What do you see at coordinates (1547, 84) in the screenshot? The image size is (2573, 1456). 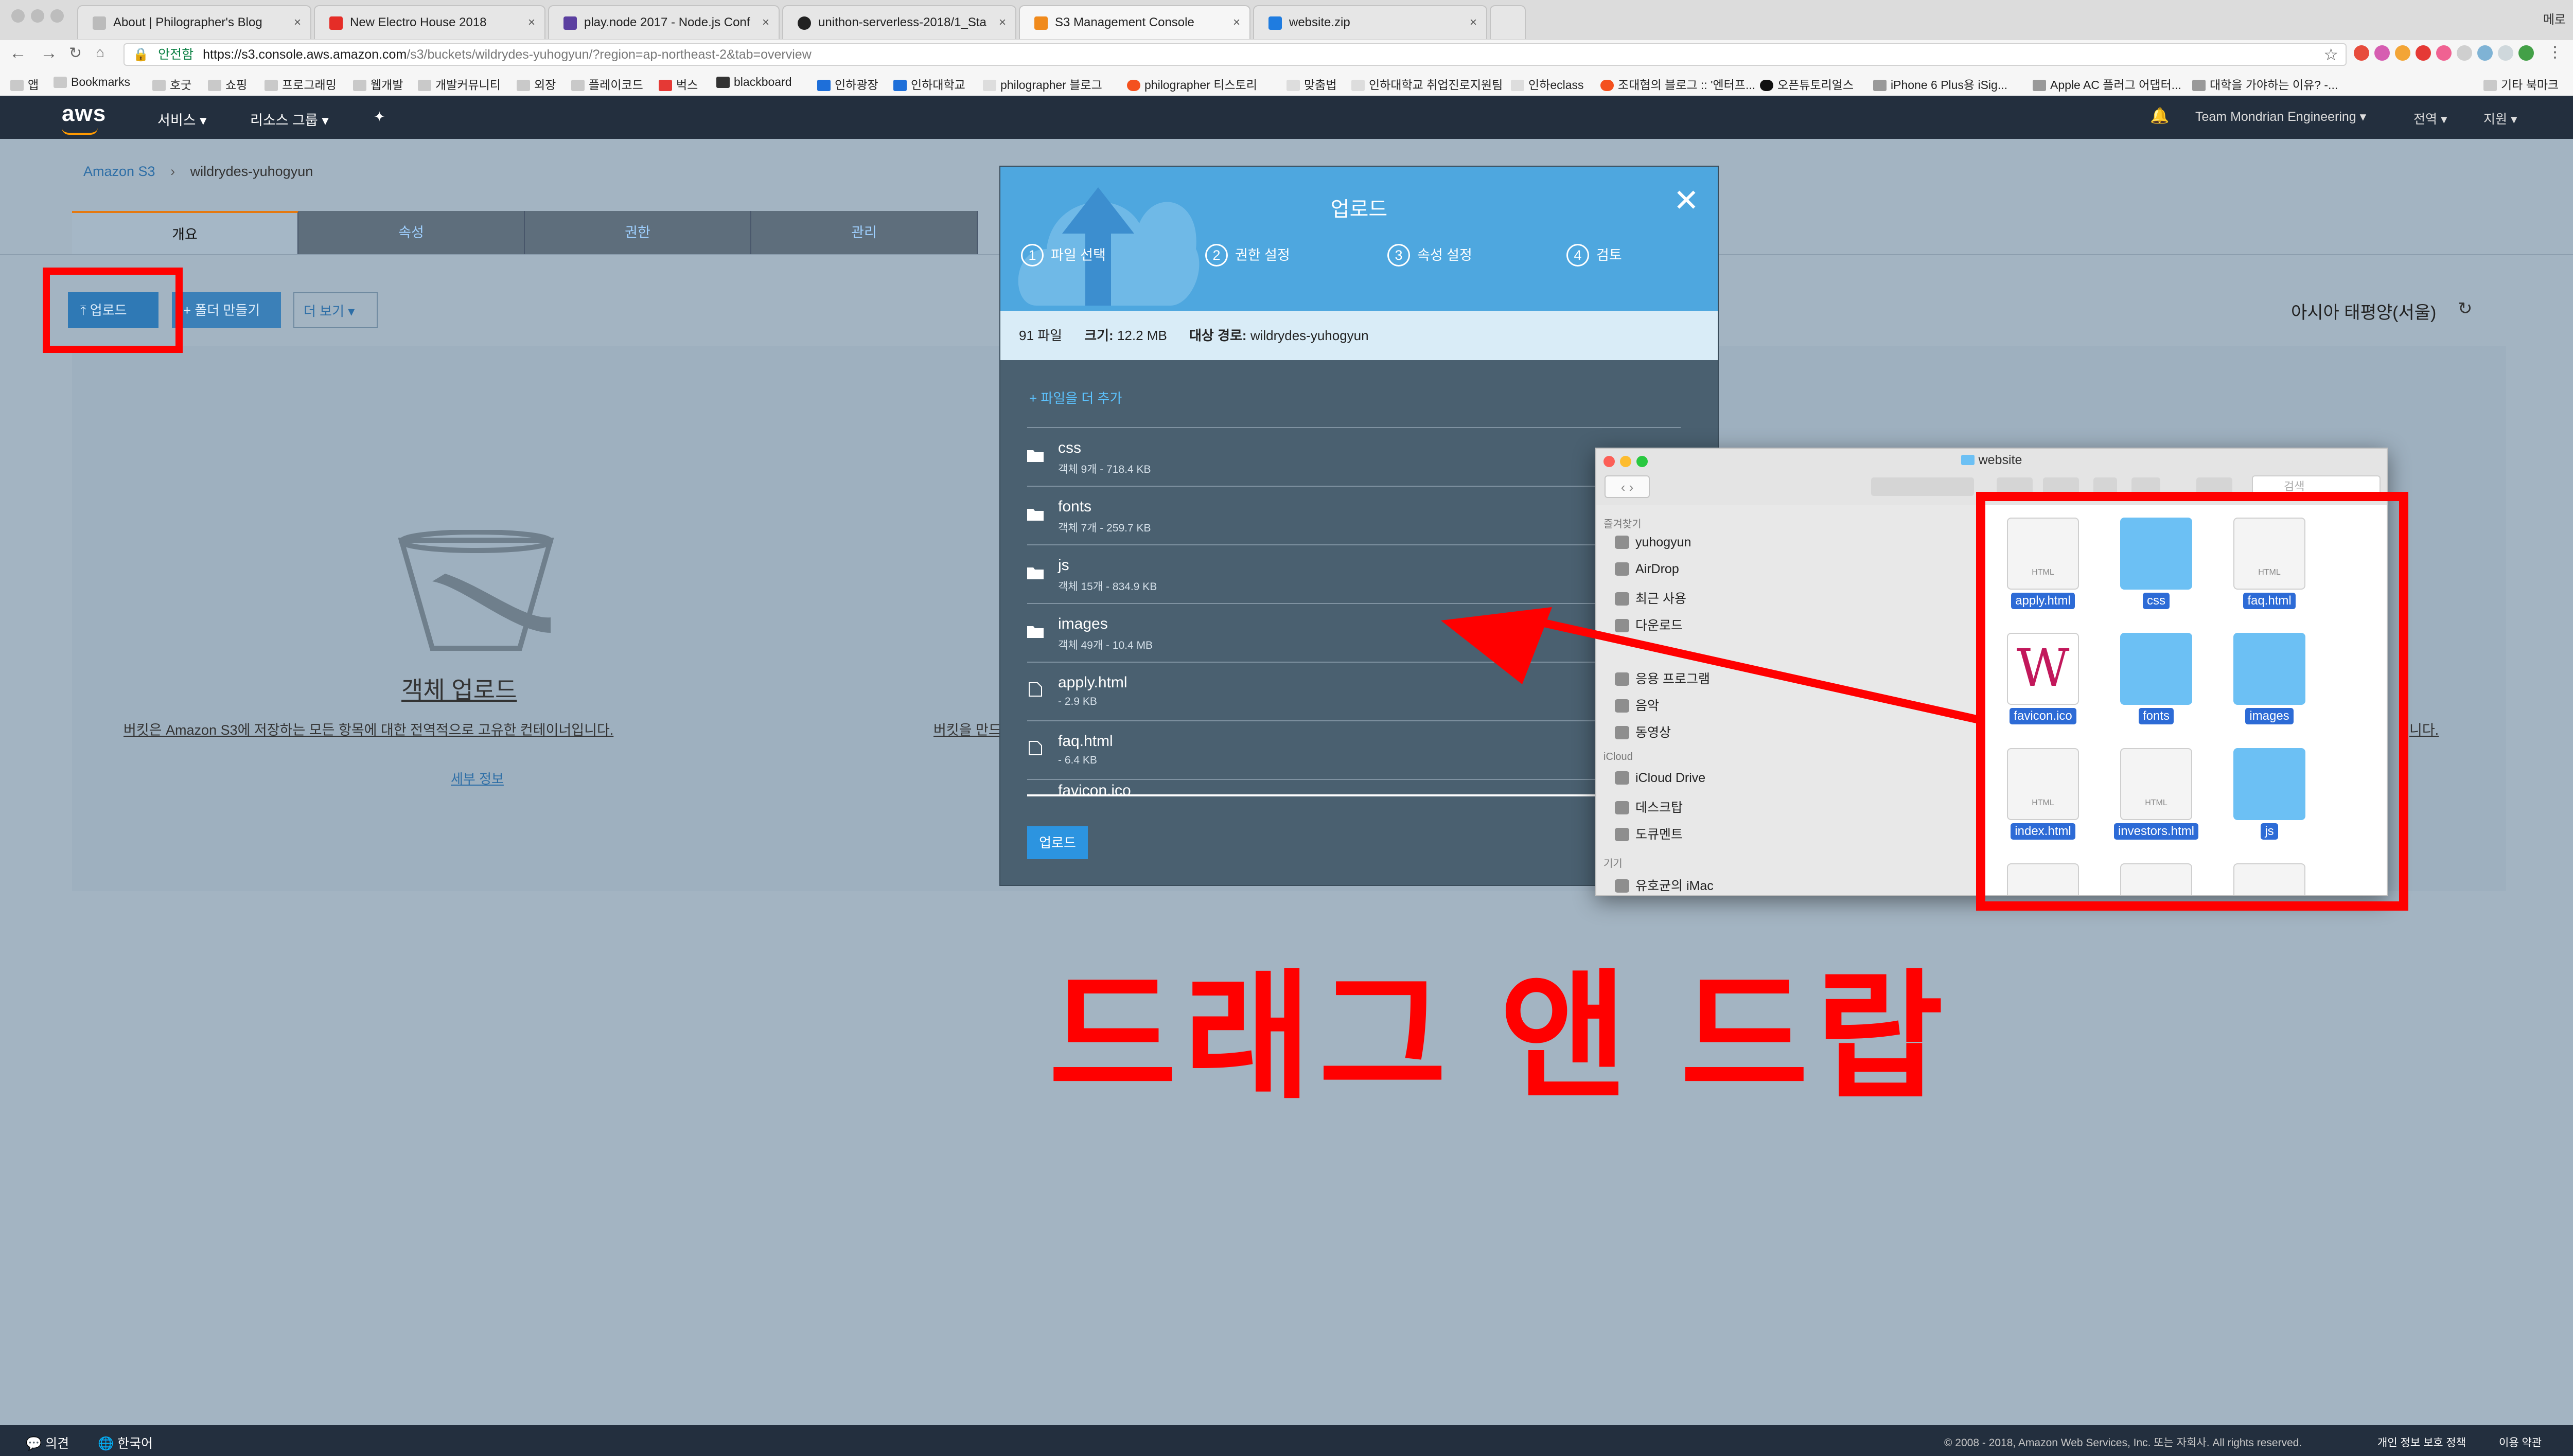 I see `bookmark-item: 인하eclass` at bounding box center [1547, 84].